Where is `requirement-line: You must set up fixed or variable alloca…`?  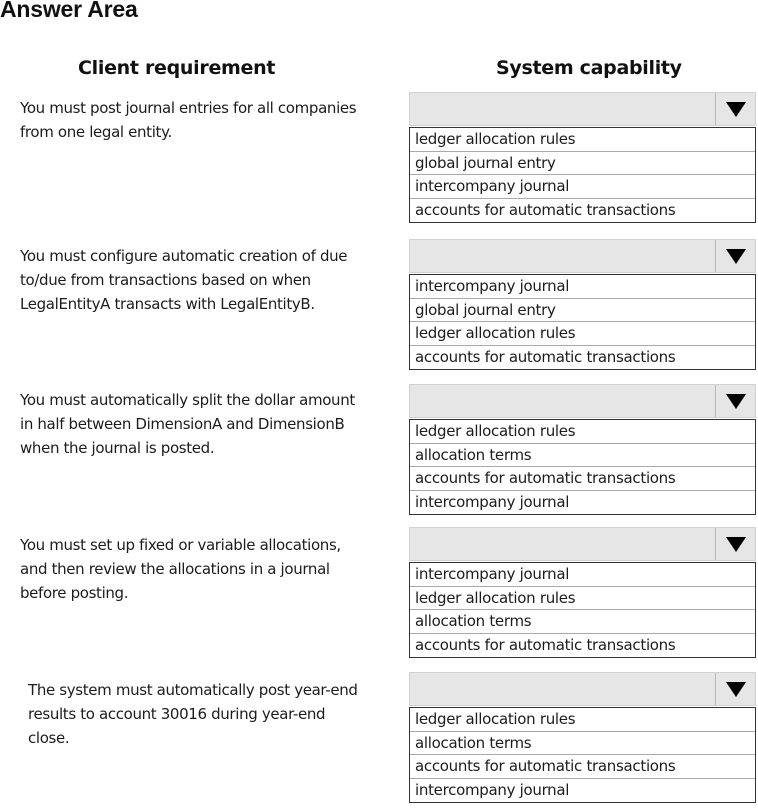 requirement-line: You must set up fixed or variable alloca… is located at coordinates (180, 545).